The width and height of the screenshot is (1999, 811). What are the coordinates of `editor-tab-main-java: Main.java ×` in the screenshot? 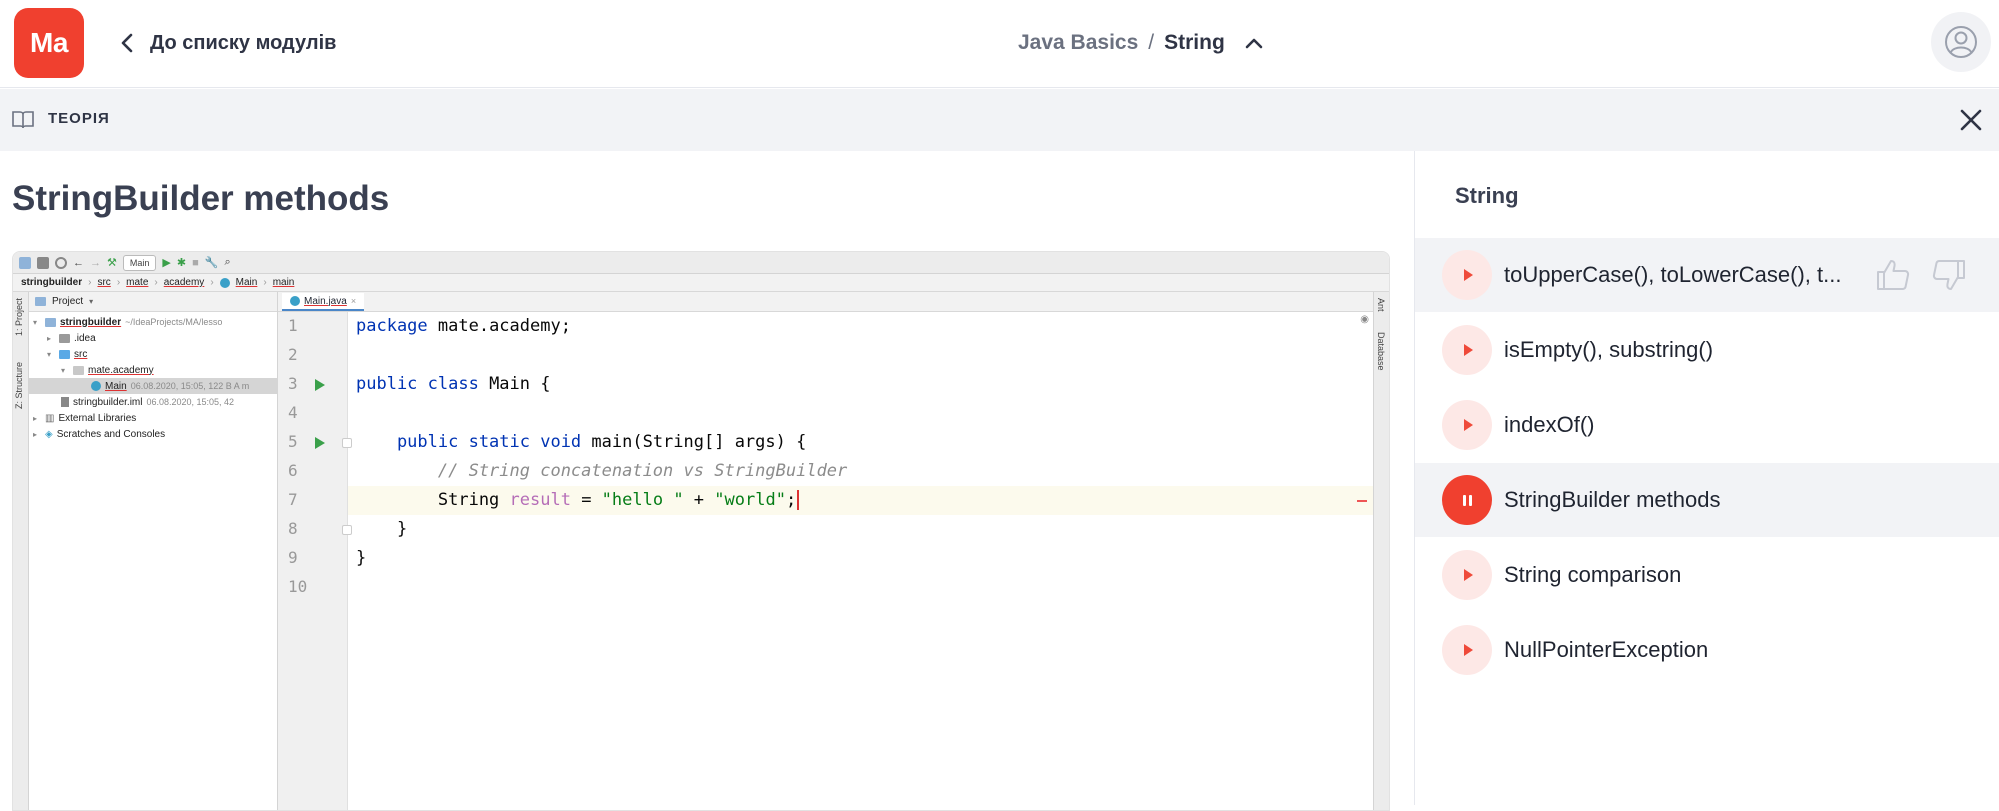 It's located at (323, 302).